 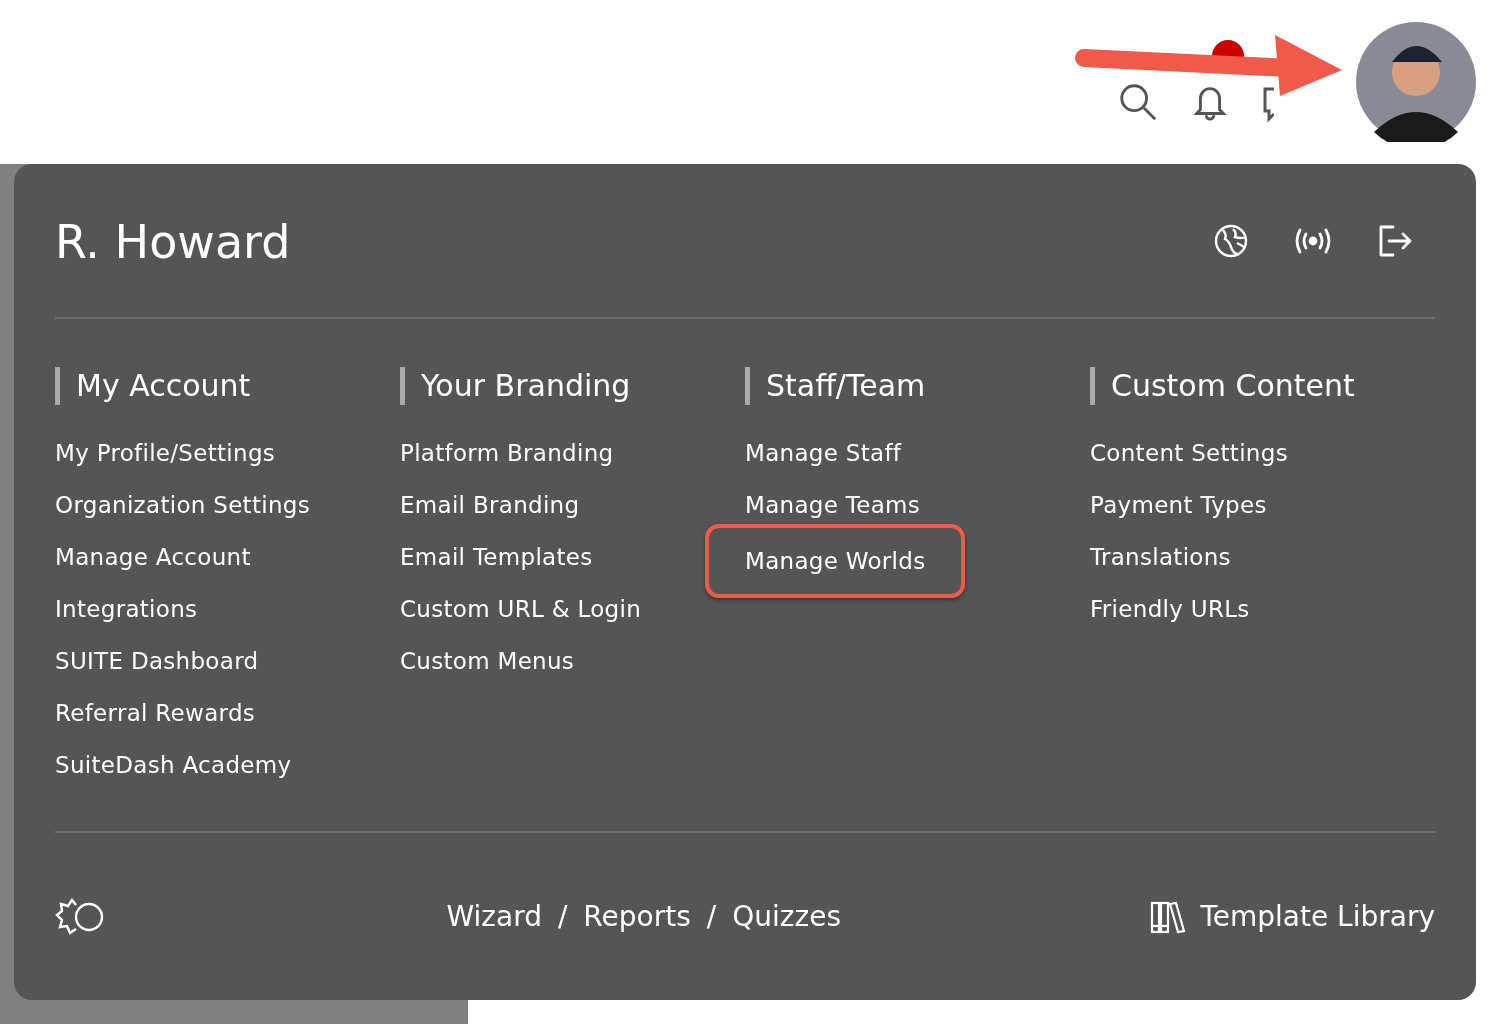 I want to click on menu-link: My Profile/Settings, so click(x=165, y=453).